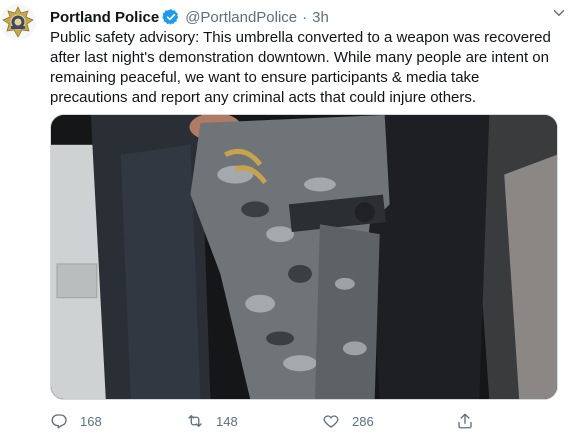 The width and height of the screenshot is (572, 442). Describe the element at coordinates (227, 421) in the screenshot. I see `retweet-count: 148` at that location.